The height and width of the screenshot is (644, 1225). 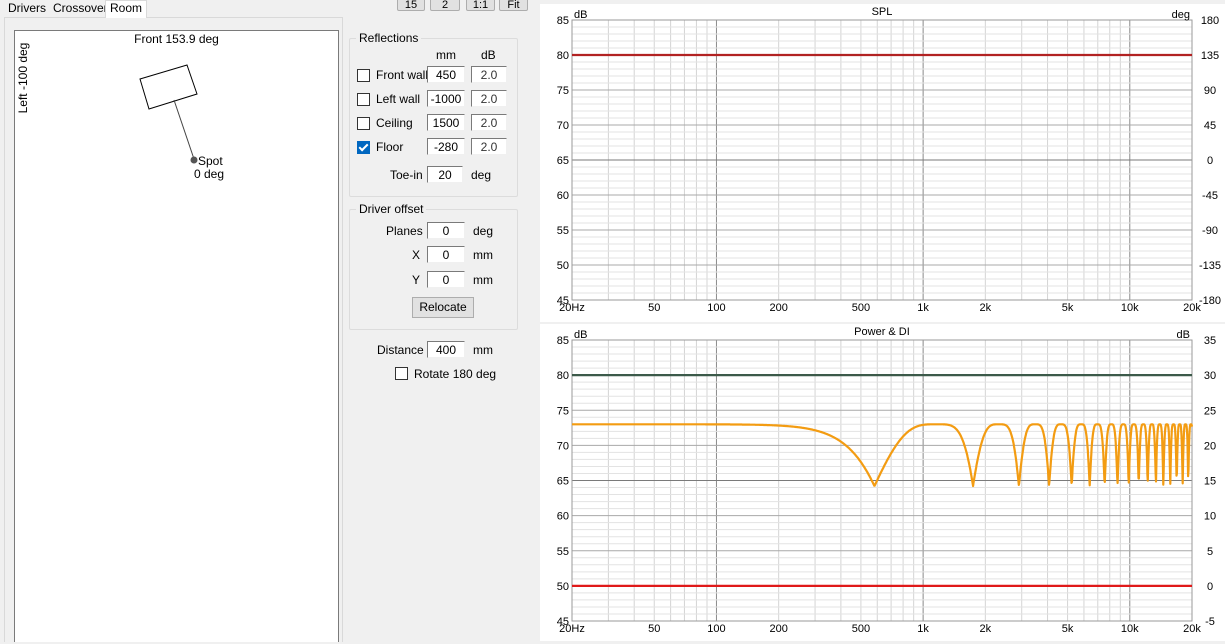 What do you see at coordinates (483, 280) in the screenshot?
I see `y-unit: mm` at bounding box center [483, 280].